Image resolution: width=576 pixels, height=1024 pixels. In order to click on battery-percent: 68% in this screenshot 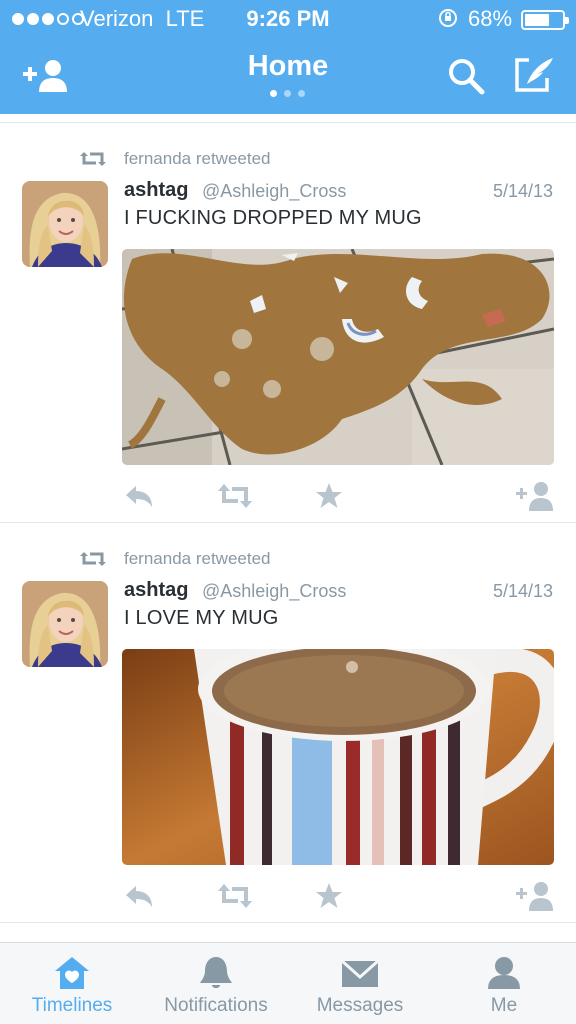, I will do `click(490, 18)`.